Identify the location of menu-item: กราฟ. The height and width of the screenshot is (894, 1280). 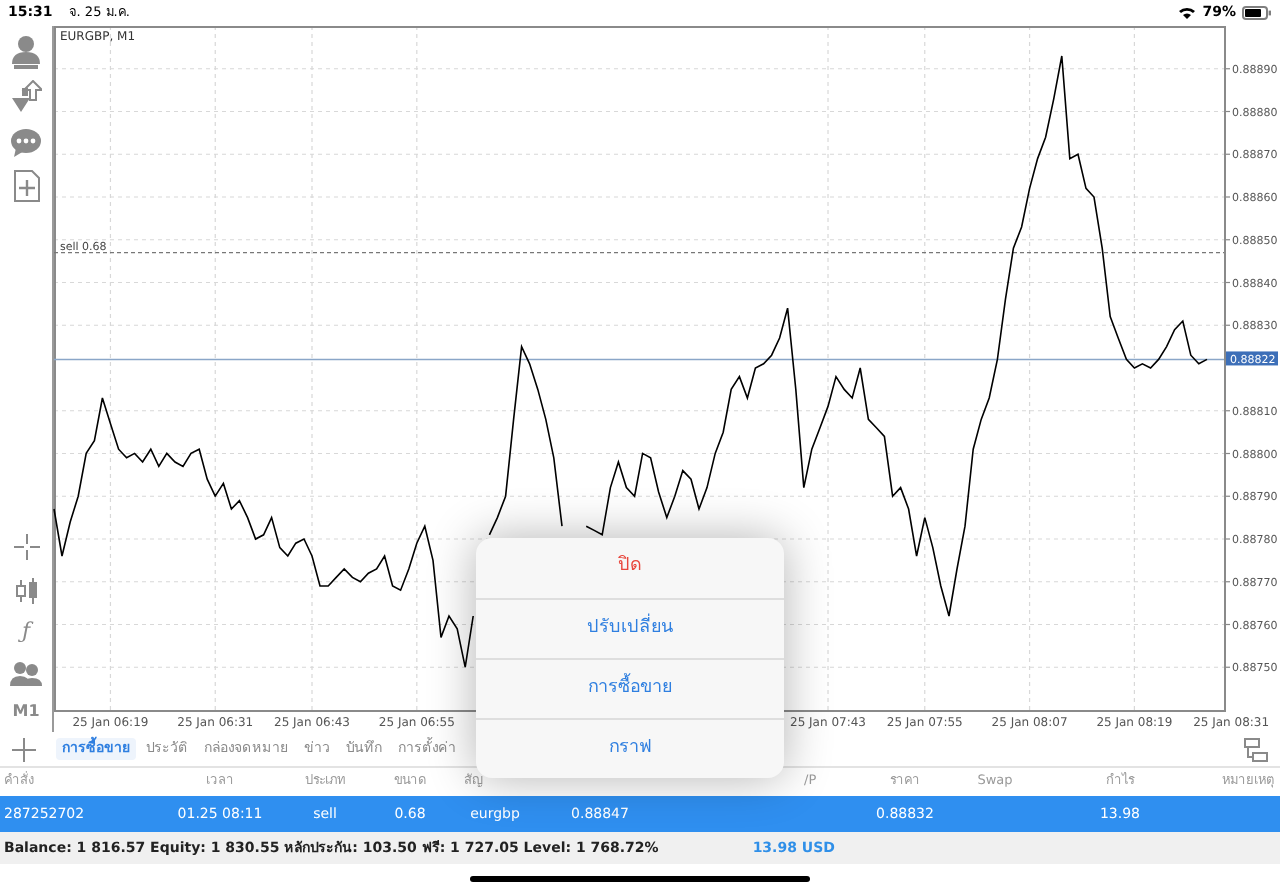
(630, 748).